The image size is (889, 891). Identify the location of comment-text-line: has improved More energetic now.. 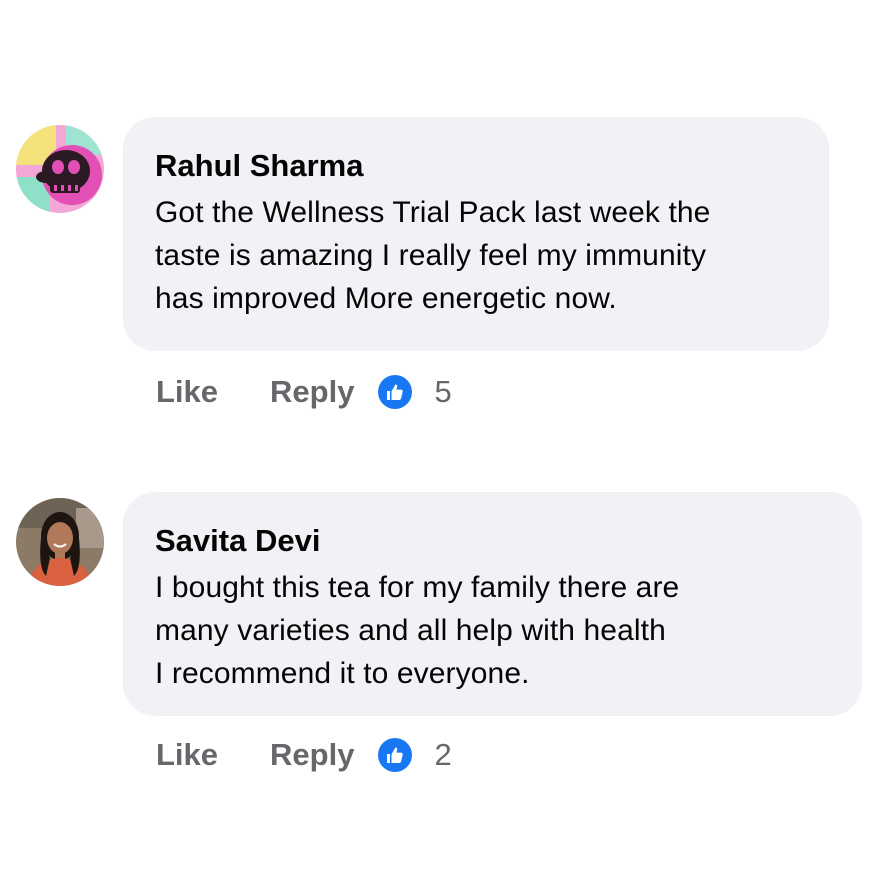
(386, 298).